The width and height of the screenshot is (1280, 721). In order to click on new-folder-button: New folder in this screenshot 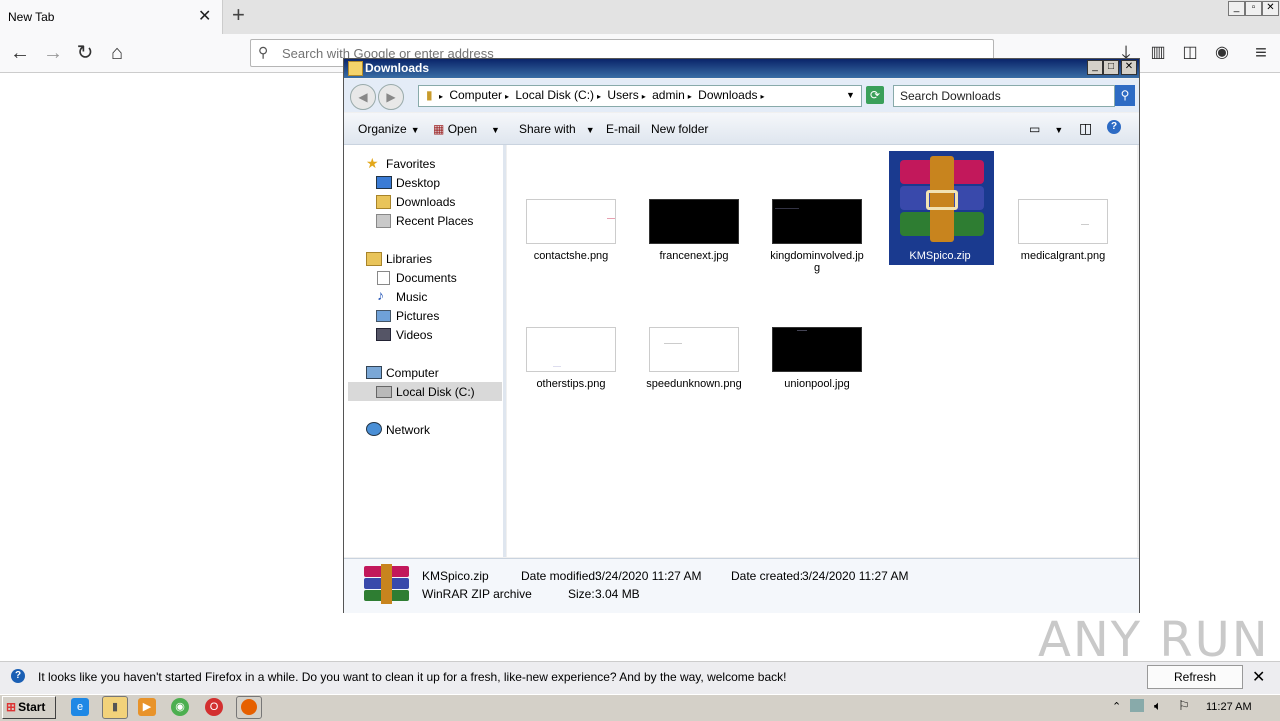, I will do `click(679, 129)`.